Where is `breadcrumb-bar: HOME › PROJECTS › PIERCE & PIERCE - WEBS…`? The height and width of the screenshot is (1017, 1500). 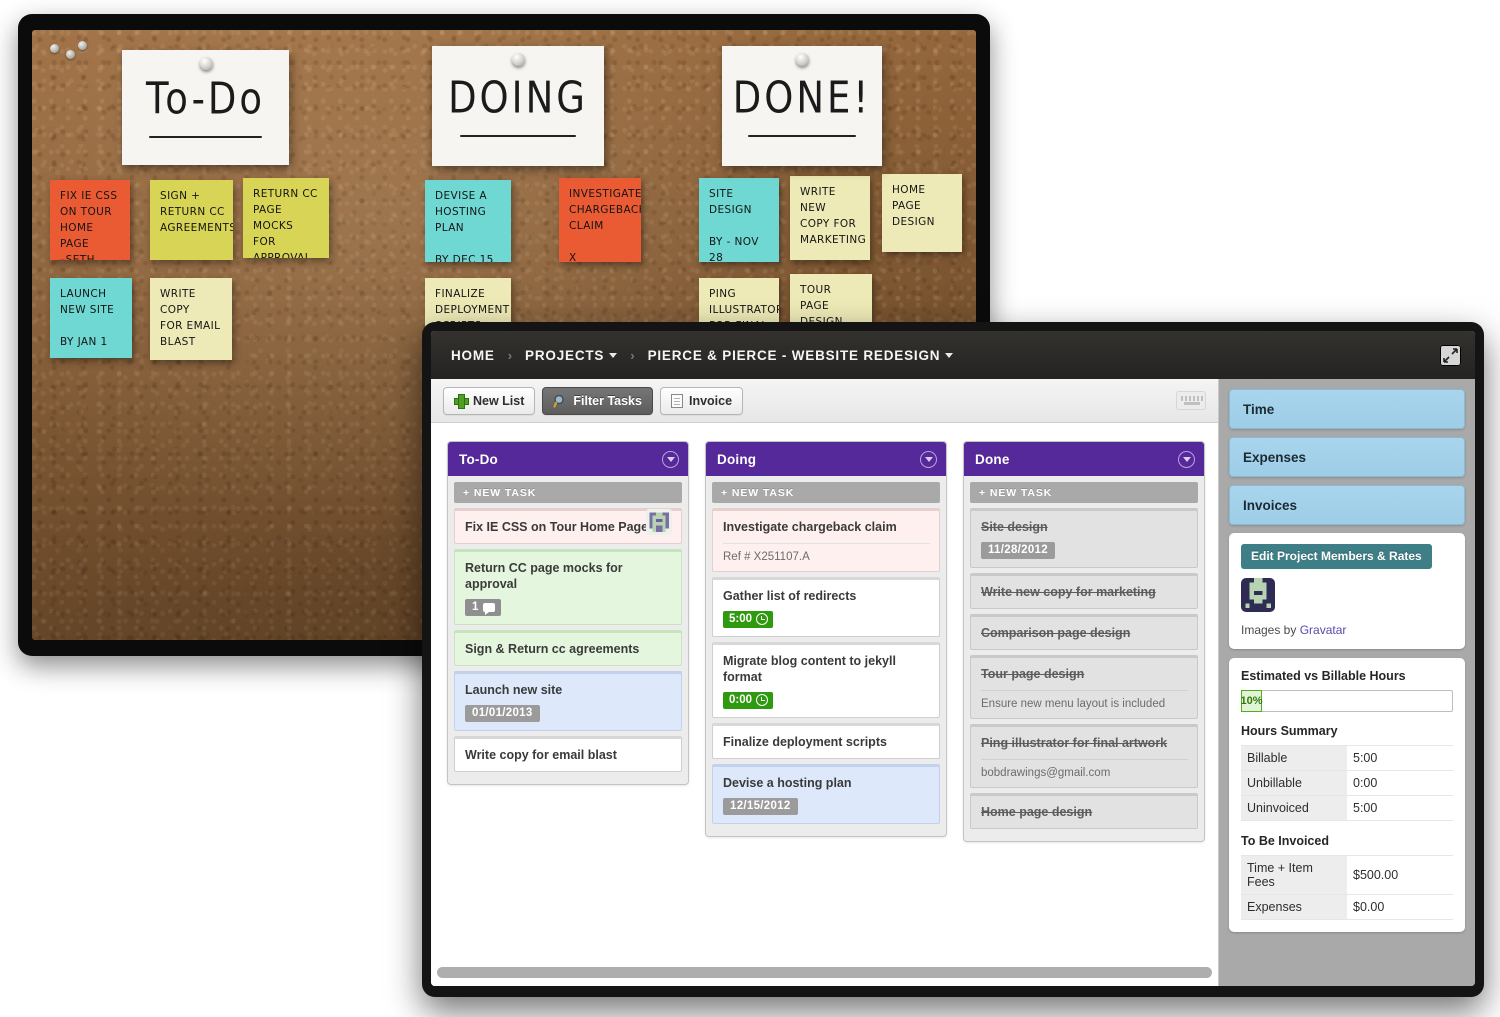
breadcrumb-bar: HOME › PROJECTS › PIERCE & PIERCE - WEBS… is located at coordinates (953, 355).